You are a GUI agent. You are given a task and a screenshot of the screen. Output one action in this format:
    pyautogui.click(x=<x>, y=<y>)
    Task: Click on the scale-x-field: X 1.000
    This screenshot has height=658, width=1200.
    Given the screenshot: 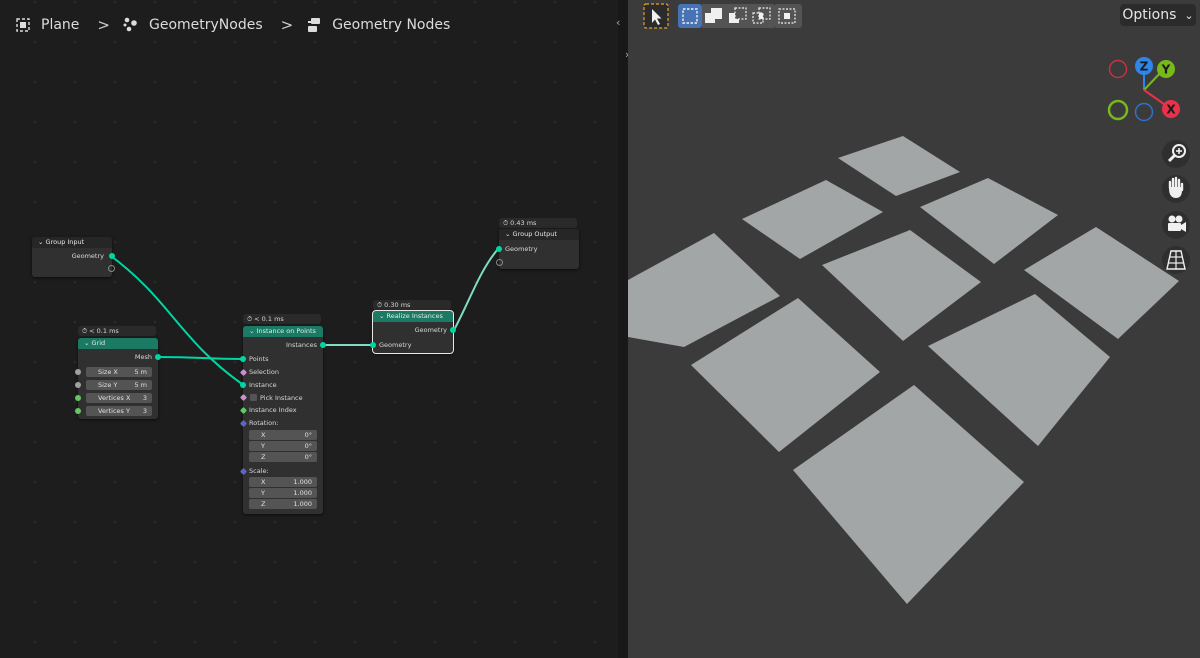 What is the action you would take?
    pyautogui.click(x=283, y=482)
    